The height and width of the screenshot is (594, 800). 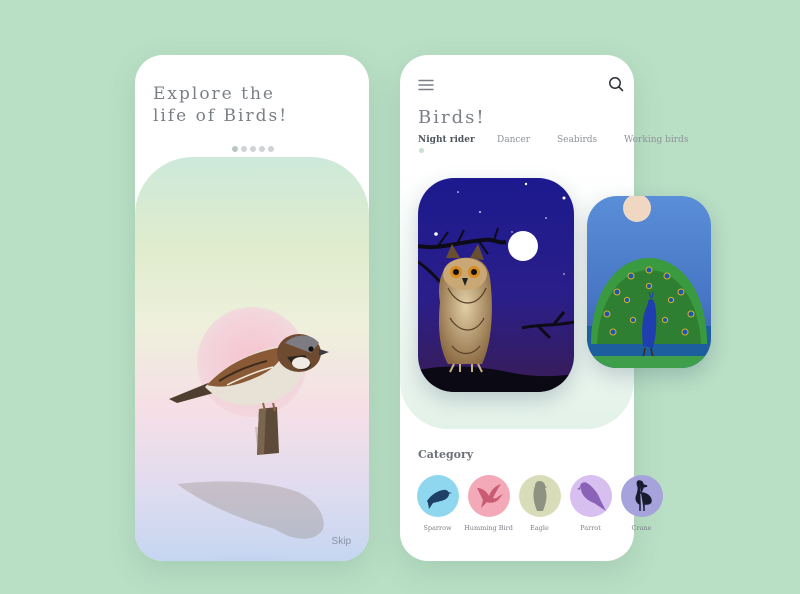 What do you see at coordinates (437, 528) in the screenshot?
I see `category-label: Sparrow` at bounding box center [437, 528].